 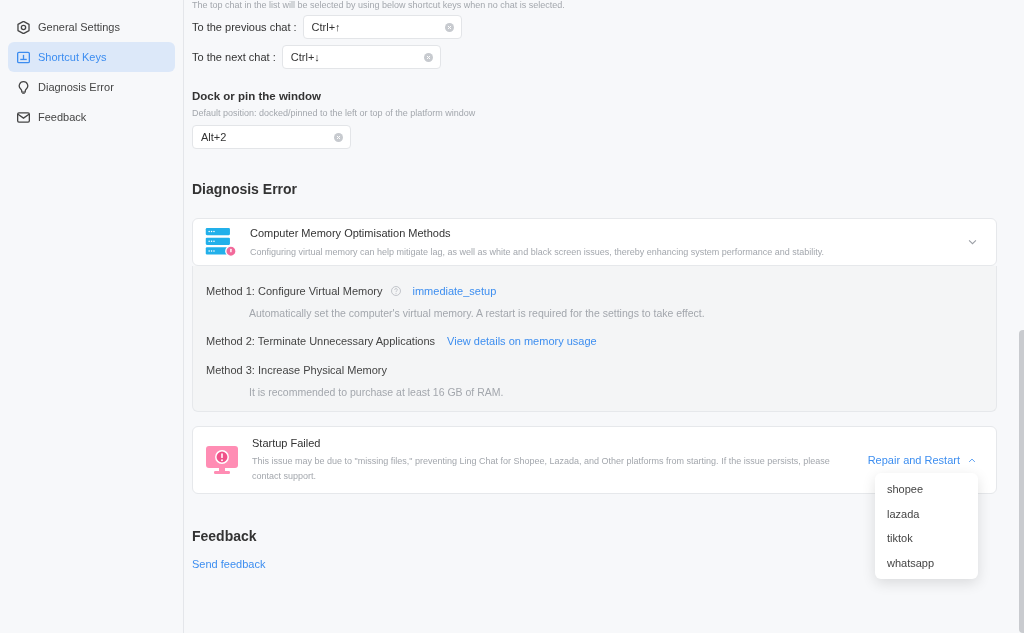 I want to click on shortcut-field: Alt+2, so click(x=271, y=137).